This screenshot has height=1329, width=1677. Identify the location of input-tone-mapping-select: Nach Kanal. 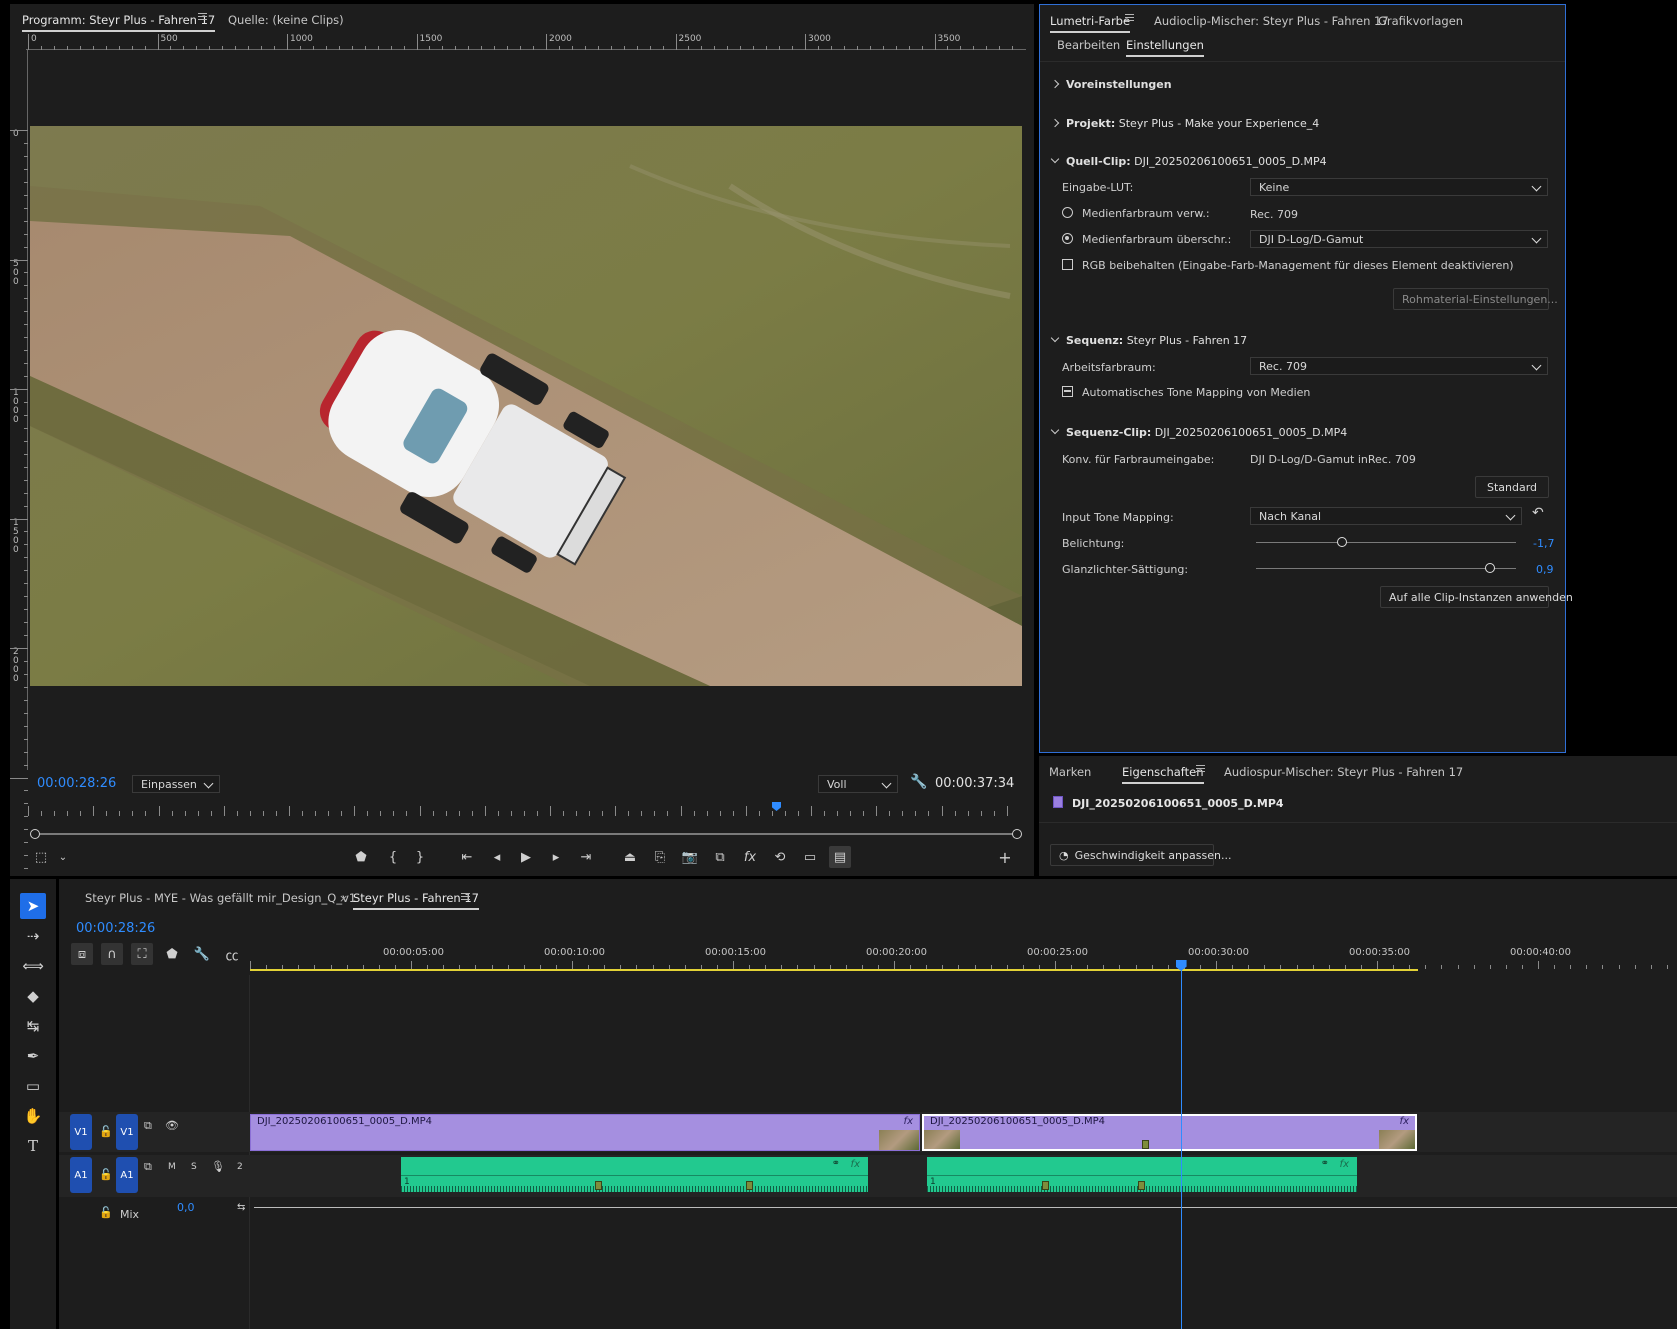
(1386, 516).